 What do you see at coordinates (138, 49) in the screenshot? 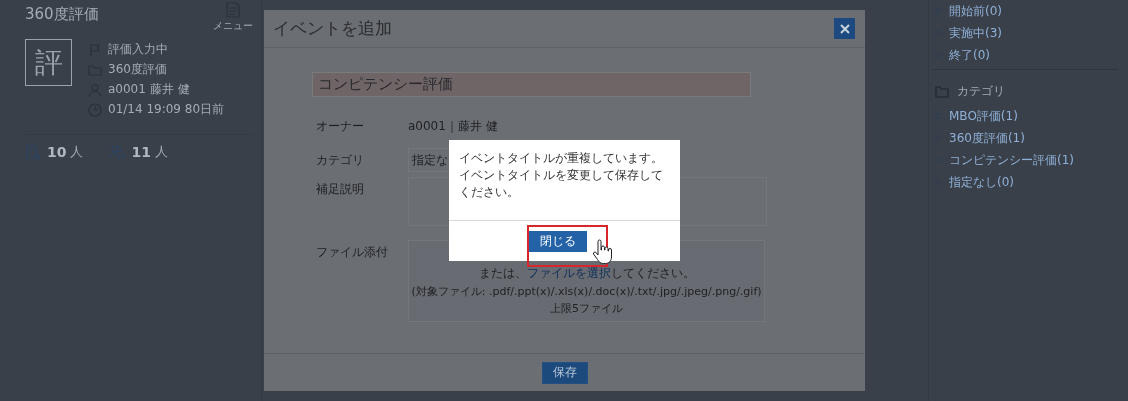
I see `detail-text: 評価入力中` at bounding box center [138, 49].